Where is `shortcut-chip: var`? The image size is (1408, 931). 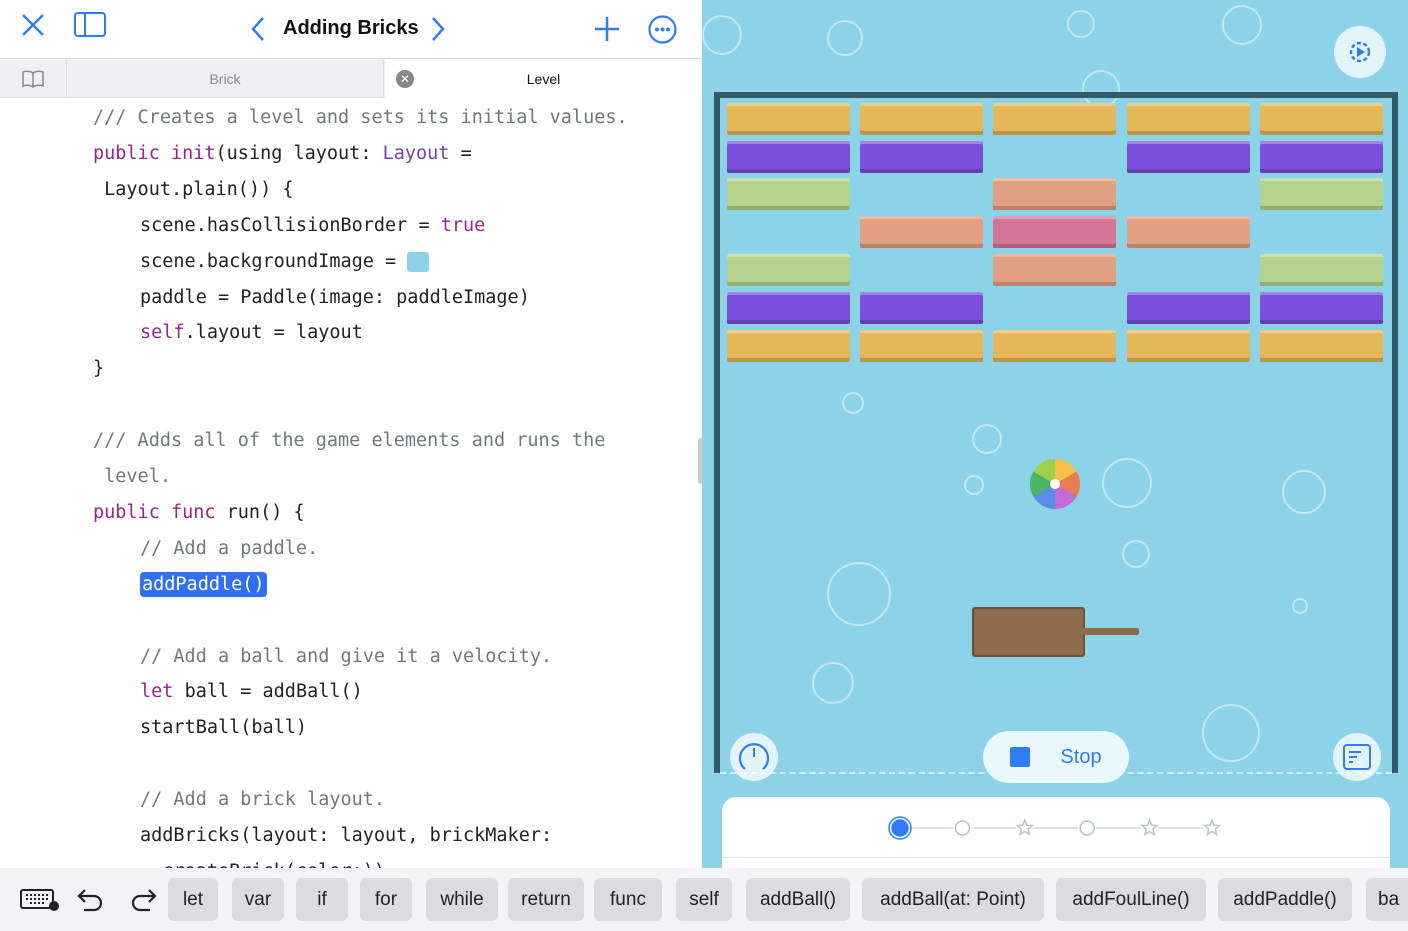
shortcut-chip: var is located at coordinates (258, 899).